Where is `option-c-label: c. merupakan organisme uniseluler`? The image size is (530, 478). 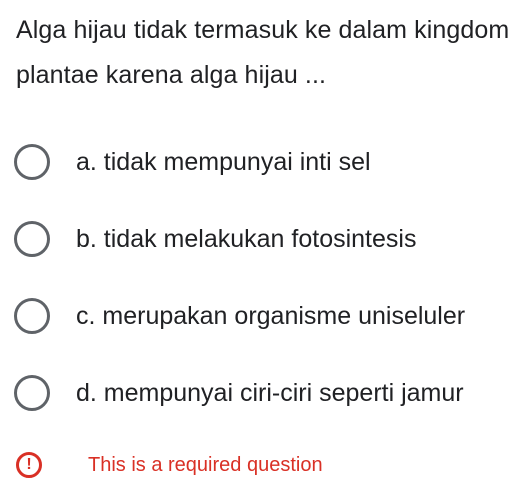
option-c-label: c. merupakan organisme uniseluler is located at coordinates (271, 315).